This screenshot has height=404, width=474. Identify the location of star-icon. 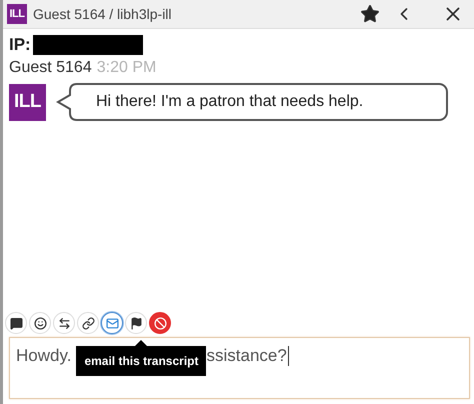
(370, 14).